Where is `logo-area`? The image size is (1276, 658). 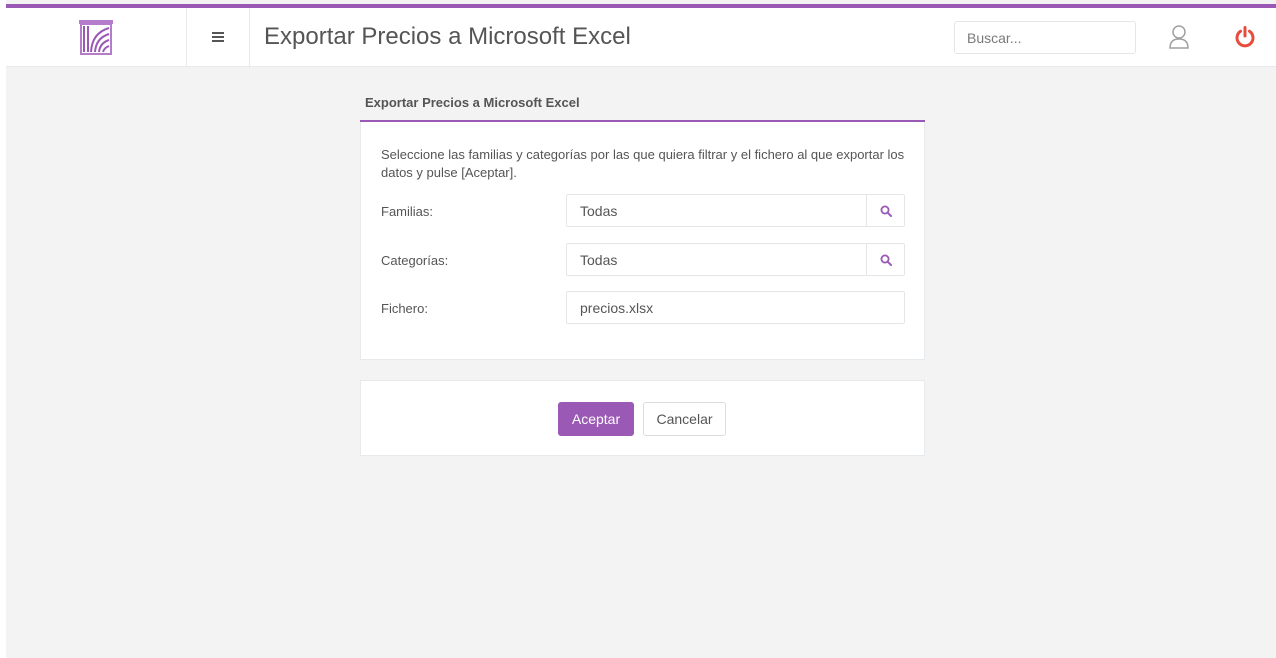
logo-area is located at coordinates (96, 37).